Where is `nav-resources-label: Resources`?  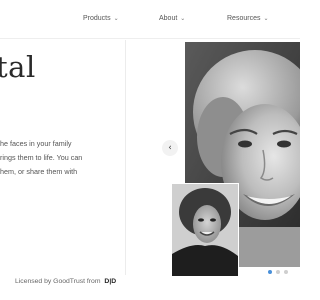
nav-resources-label: Resources is located at coordinates (244, 18).